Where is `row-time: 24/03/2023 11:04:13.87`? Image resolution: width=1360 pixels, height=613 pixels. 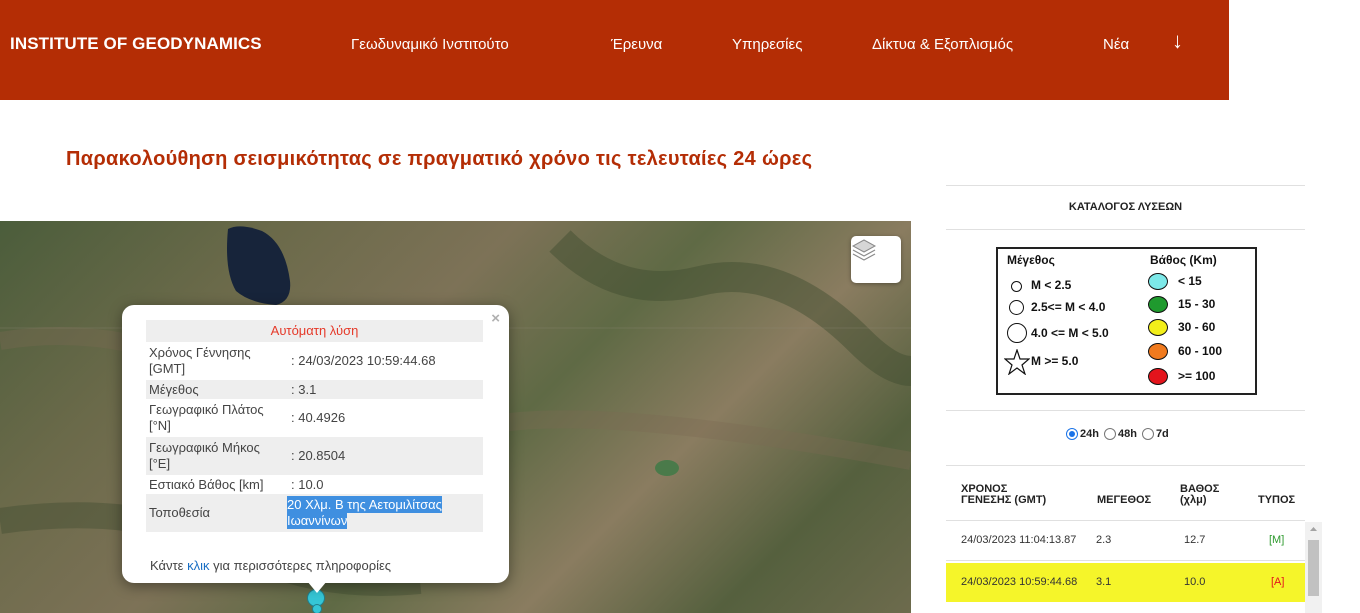 row-time: 24/03/2023 11:04:13.87 is located at coordinates (1019, 540).